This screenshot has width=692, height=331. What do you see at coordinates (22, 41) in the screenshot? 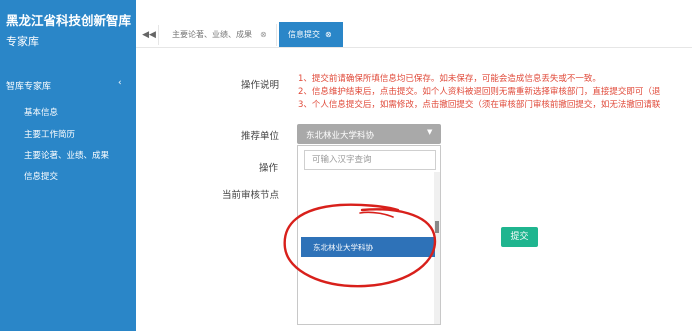
I see `app-subtitle: 专家库` at bounding box center [22, 41].